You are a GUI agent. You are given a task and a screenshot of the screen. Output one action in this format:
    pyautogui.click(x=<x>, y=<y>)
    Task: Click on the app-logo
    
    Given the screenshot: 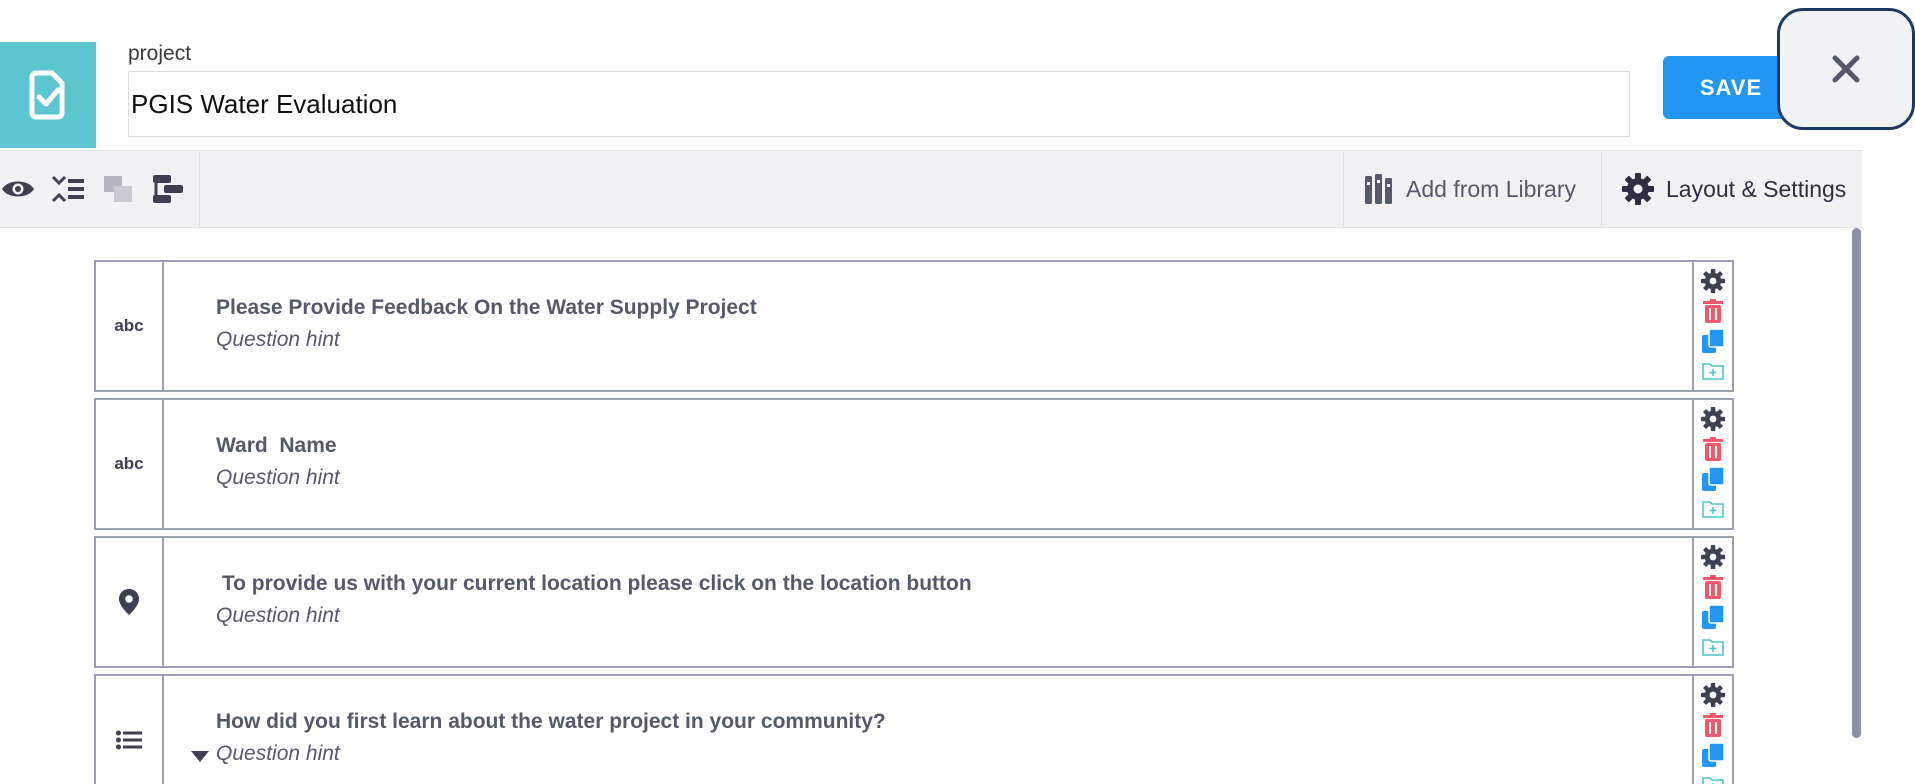 What is the action you would take?
    pyautogui.click(x=48, y=95)
    